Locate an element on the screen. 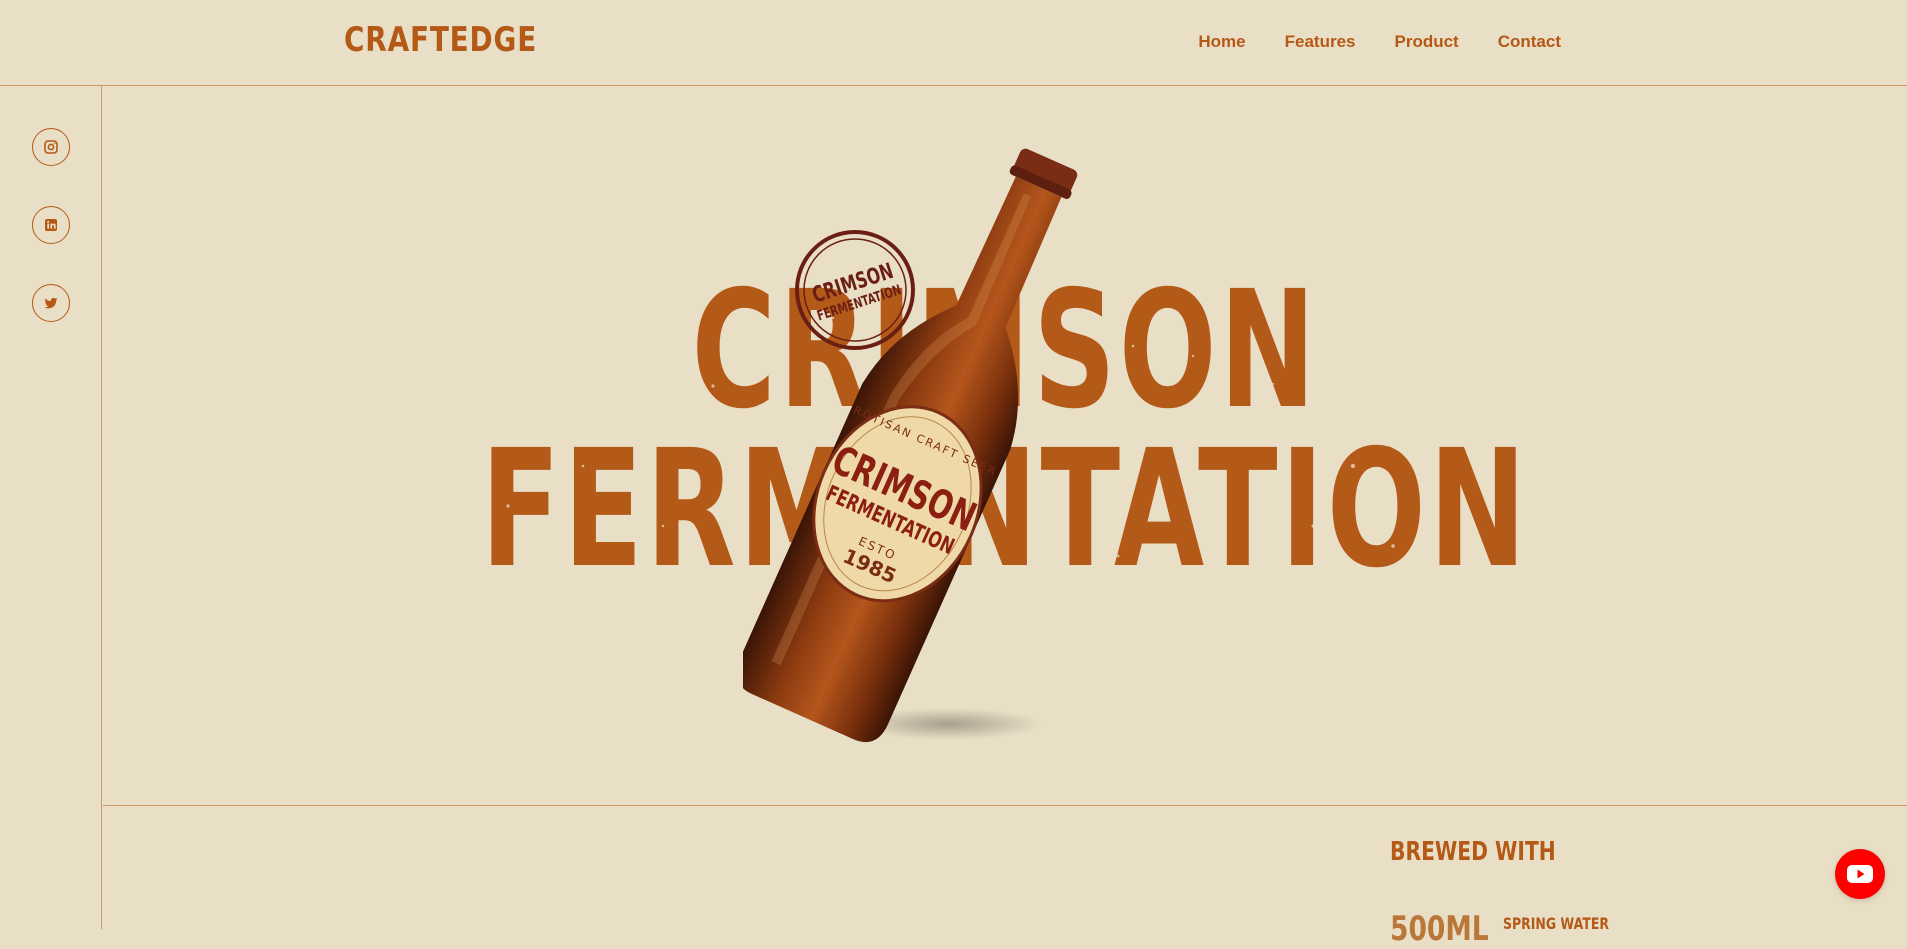 The image size is (1907, 949). instagram-icon is located at coordinates (51, 147).